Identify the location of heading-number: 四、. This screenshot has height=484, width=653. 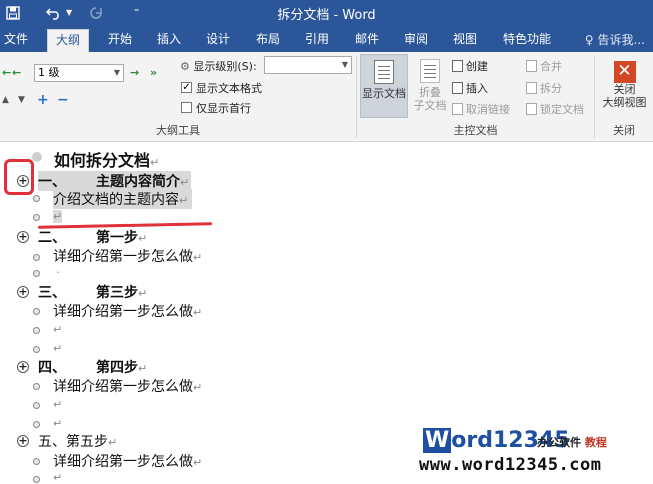
(52, 368).